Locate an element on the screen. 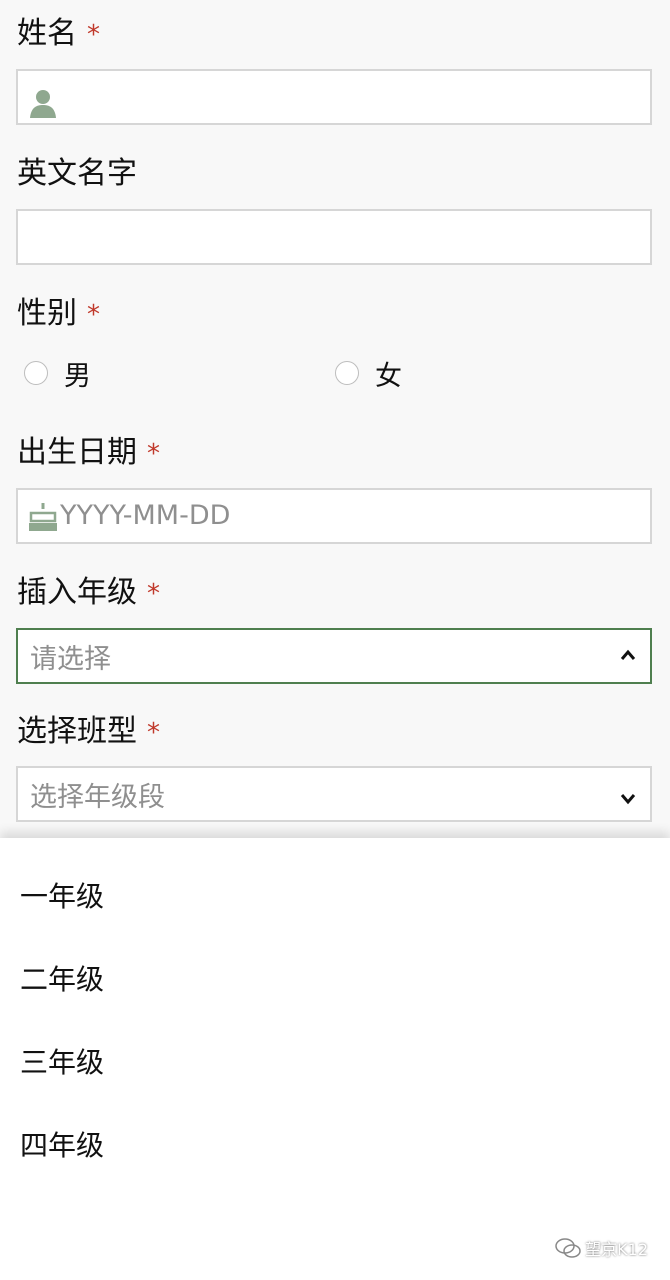  chevron-up-icon is located at coordinates (628, 654).